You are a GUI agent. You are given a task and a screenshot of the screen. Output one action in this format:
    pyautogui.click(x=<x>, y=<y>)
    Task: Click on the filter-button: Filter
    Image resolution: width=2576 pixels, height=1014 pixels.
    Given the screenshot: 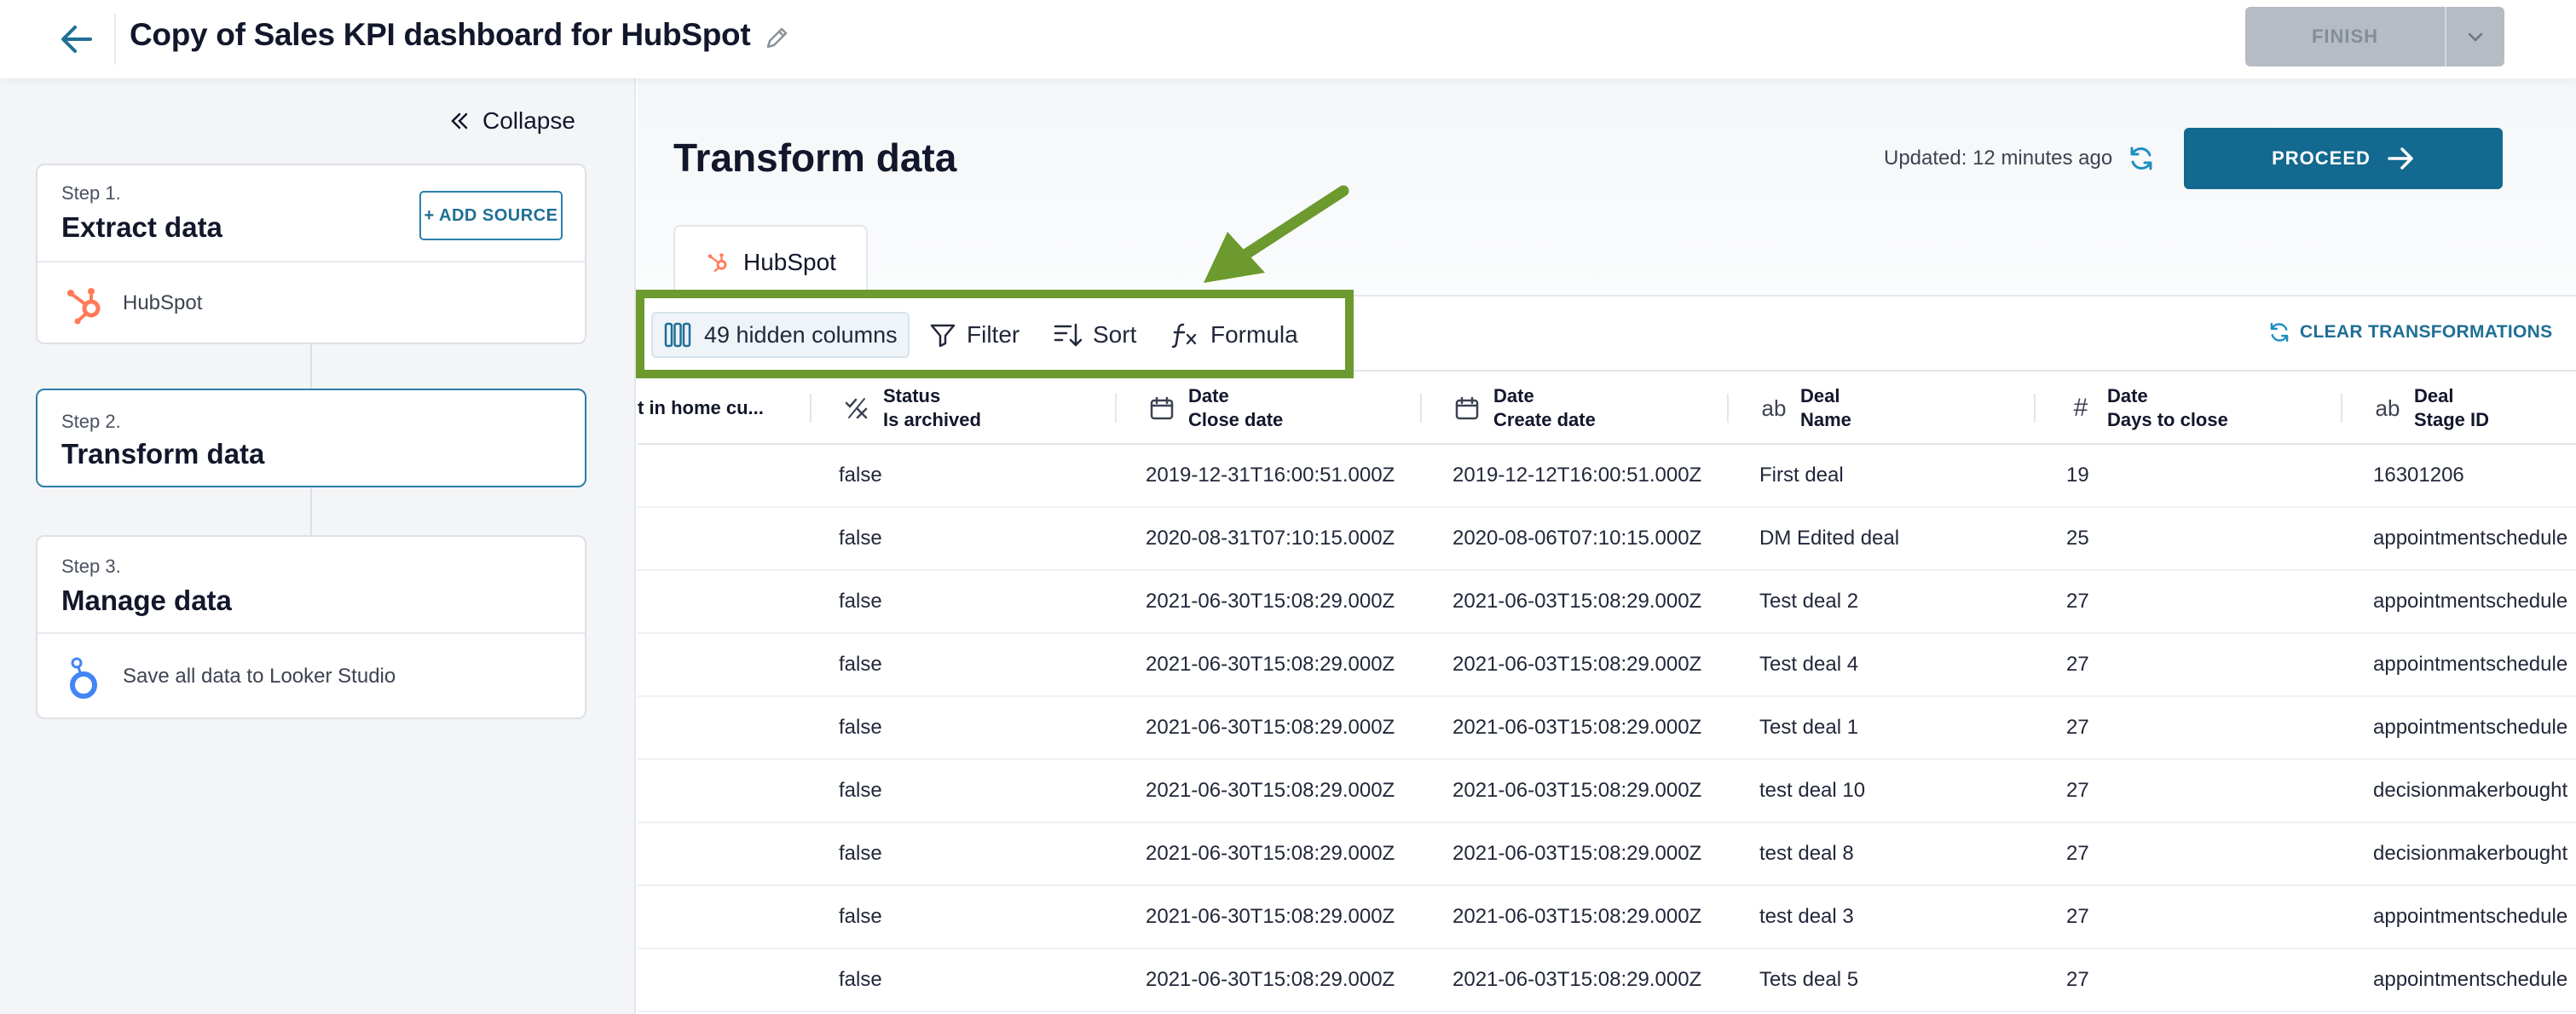 What is the action you would take?
    pyautogui.click(x=974, y=335)
    